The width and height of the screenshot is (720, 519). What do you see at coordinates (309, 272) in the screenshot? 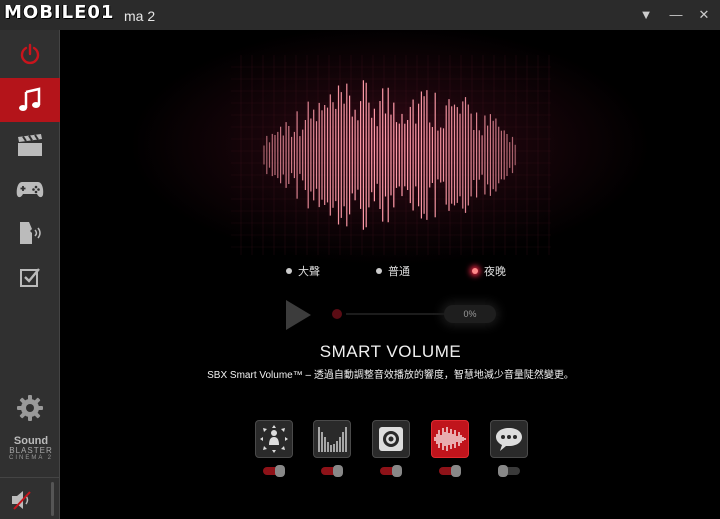
I see `mode-loud-label: 大聲` at bounding box center [309, 272].